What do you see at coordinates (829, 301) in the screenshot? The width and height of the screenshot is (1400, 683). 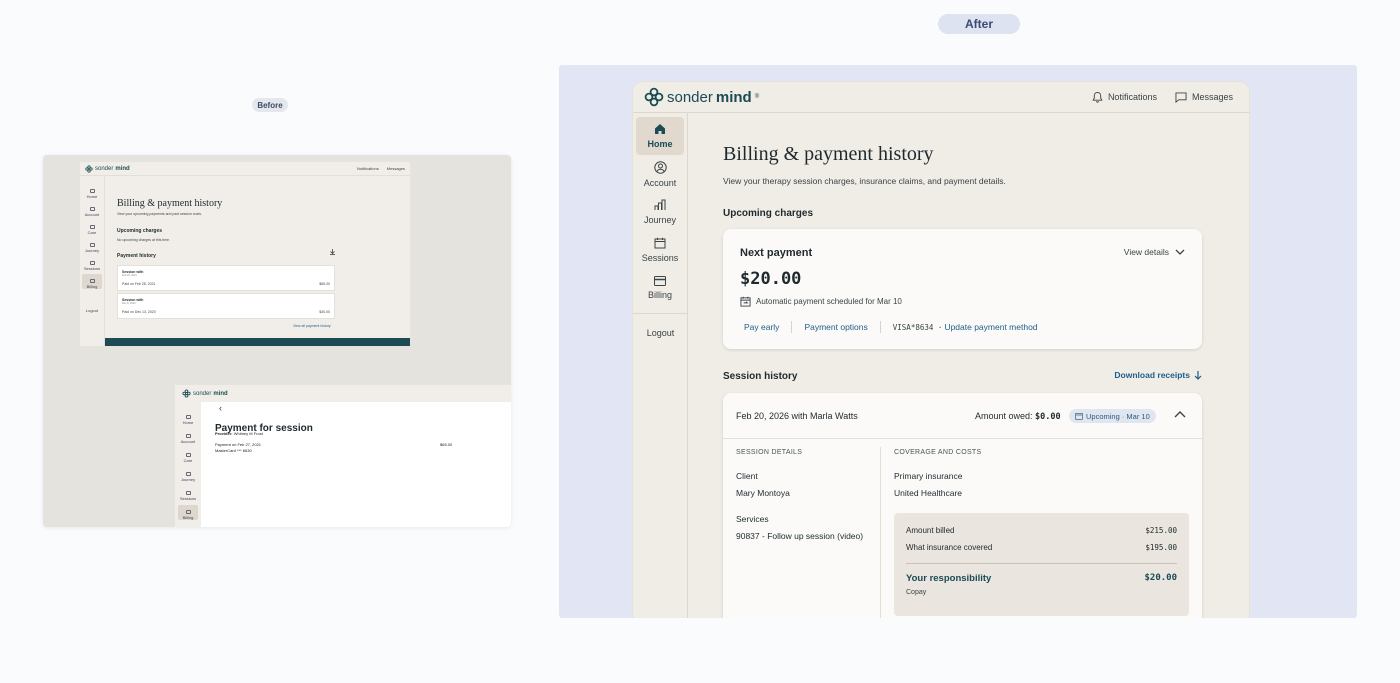 I see `auto-payment-text: Automatic payment scheduled for Mar 10` at bounding box center [829, 301].